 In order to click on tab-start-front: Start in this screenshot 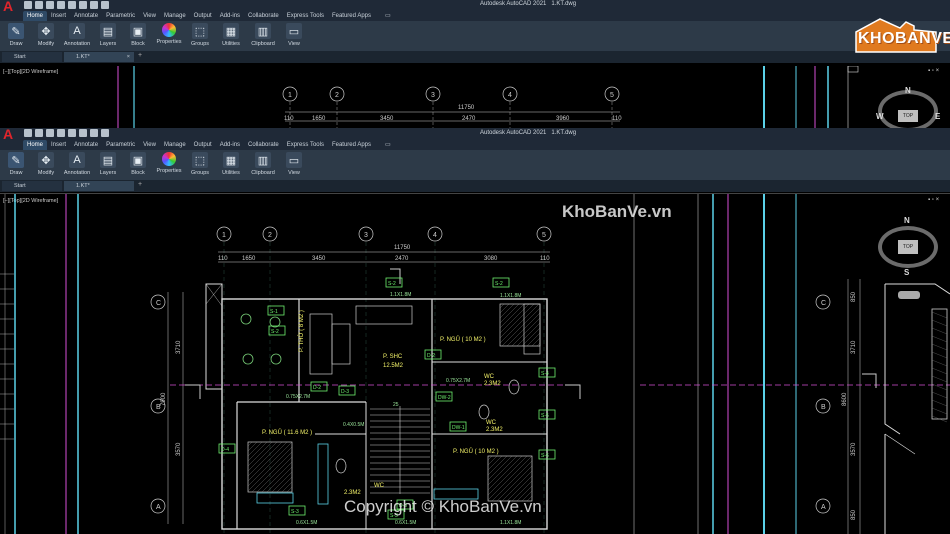, I will do `click(32, 186)`.